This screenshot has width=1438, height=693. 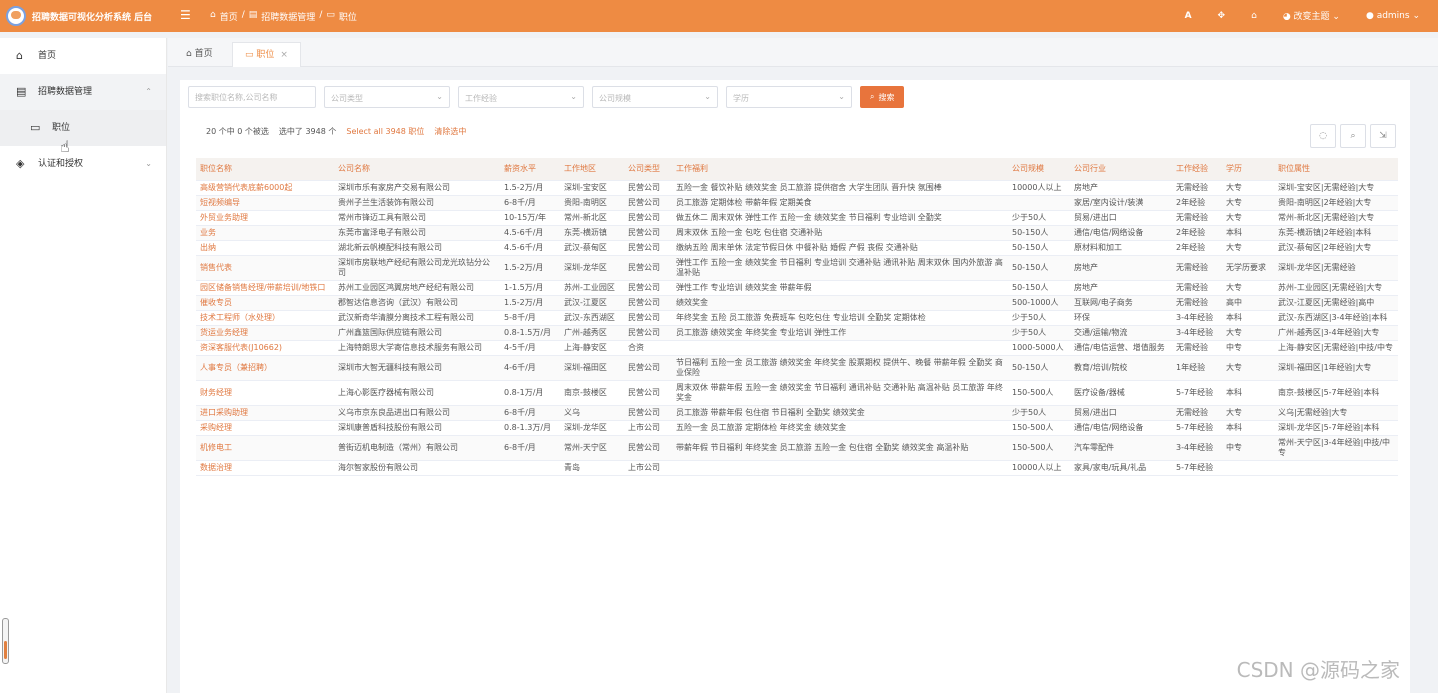 What do you see at coordinates (265, 393) in the screenshot?
I see `job-title-cell: 财务经理` at bounding box center [265, 393].